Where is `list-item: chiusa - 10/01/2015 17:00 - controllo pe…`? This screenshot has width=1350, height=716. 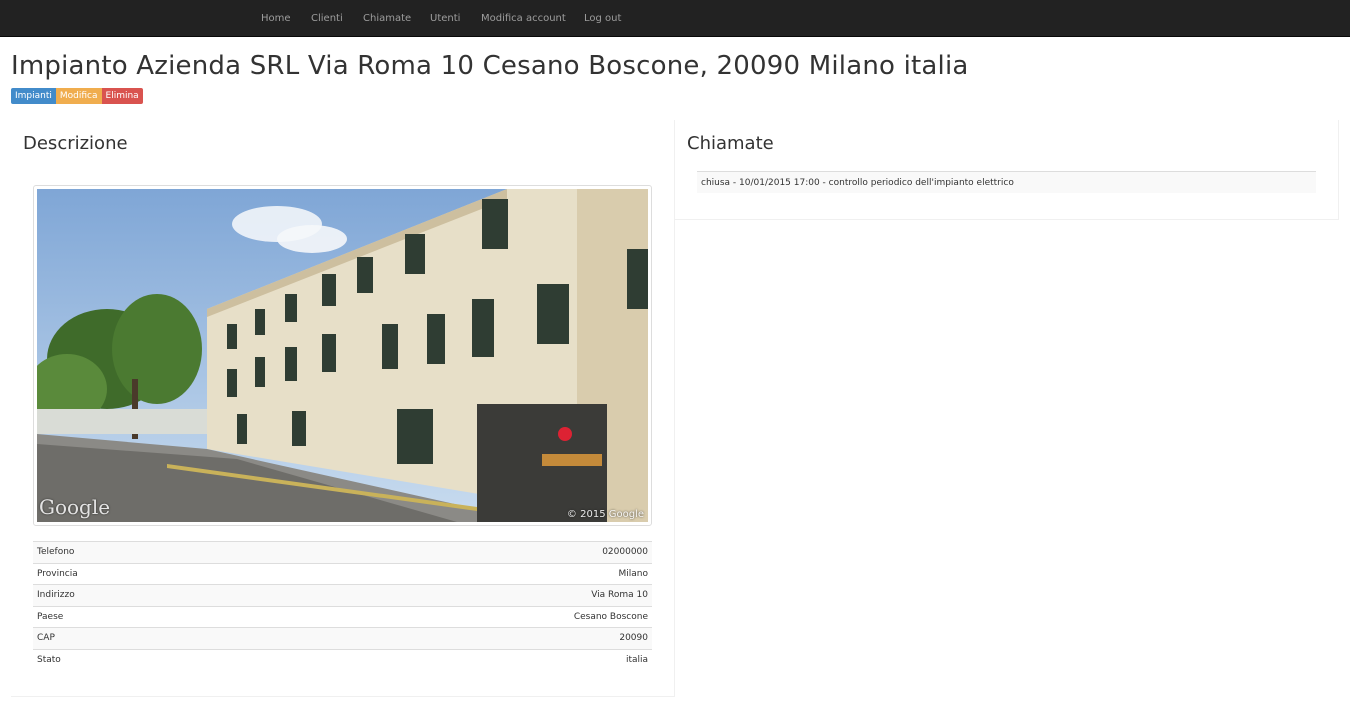
list-item: chiusa - 10/01/2015 17:00 - controllo pe… is located at coordinates (1006, 182).